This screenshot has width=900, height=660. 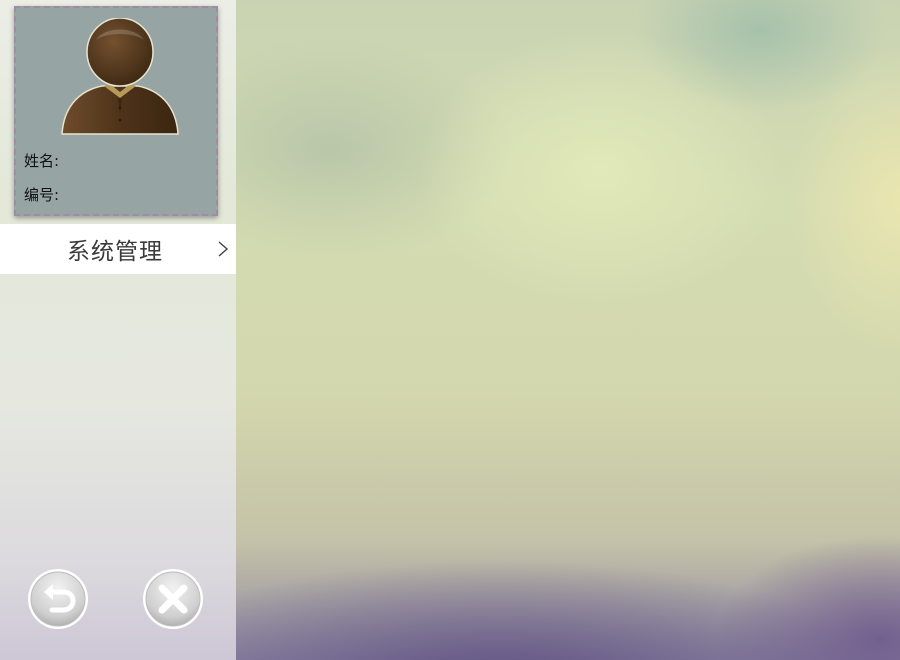 I want to click on chevron-right-icon, so click(x=223, y=249).